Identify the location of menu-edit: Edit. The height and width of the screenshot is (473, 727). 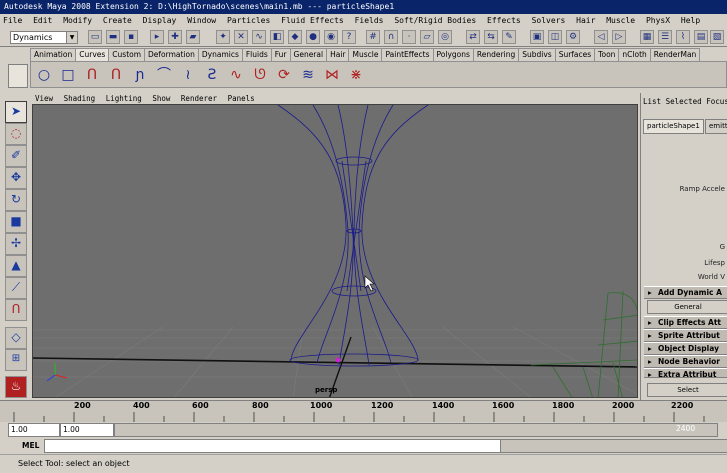
(42, 20).